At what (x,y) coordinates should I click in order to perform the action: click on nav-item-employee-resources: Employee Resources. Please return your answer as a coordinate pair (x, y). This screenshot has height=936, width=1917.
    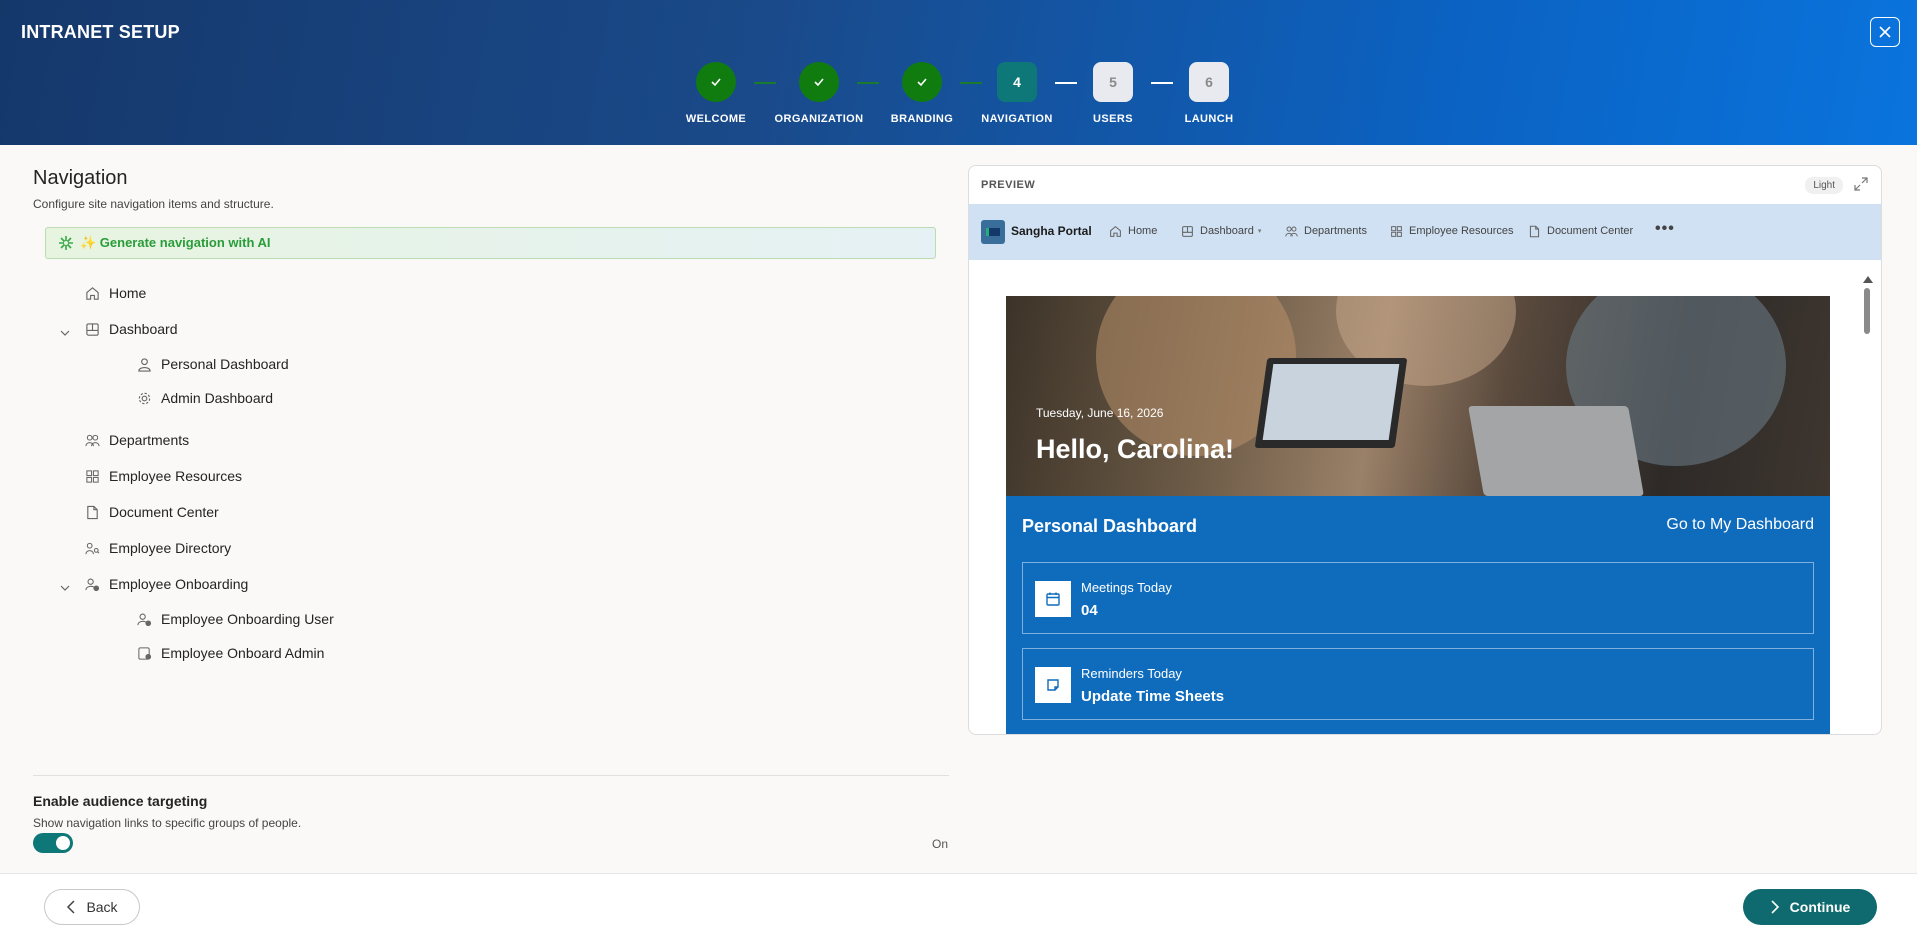
    Looking at the image, I should click on (163, 476).